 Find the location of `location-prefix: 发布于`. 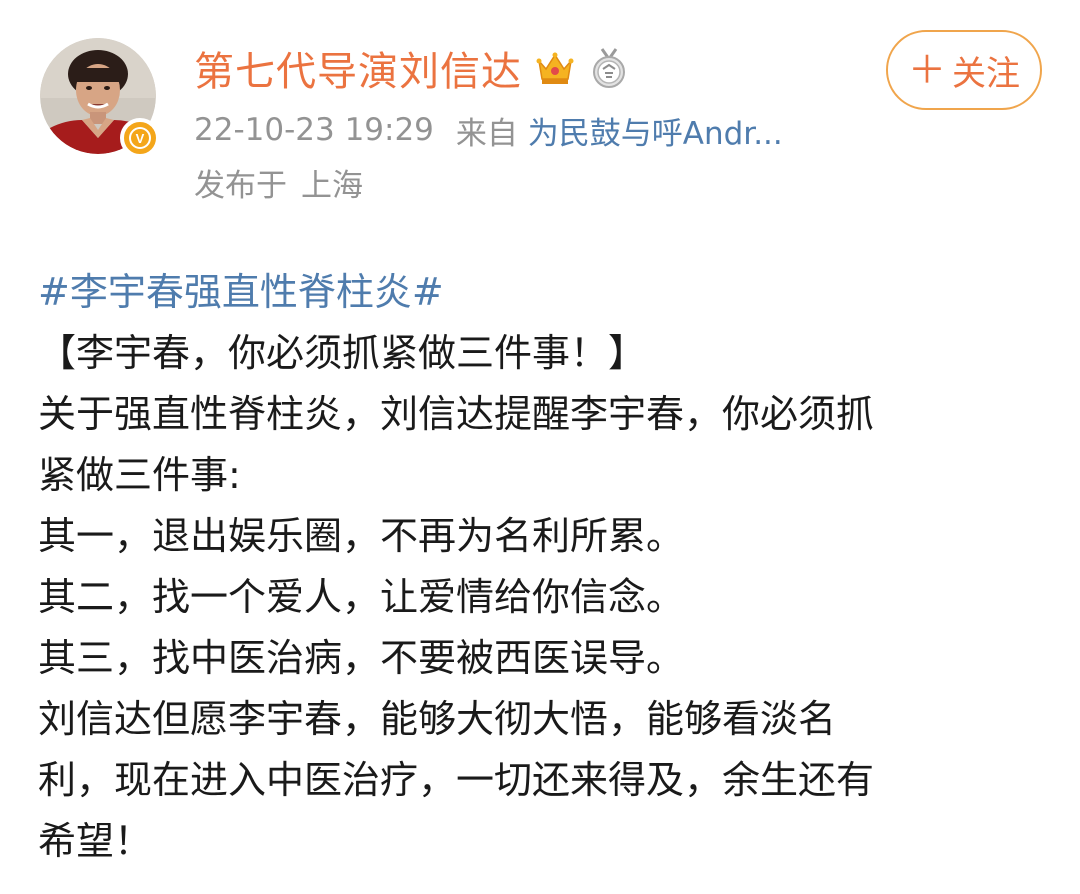

location-prefix: 发布于 is located at coordinates (240, 185).